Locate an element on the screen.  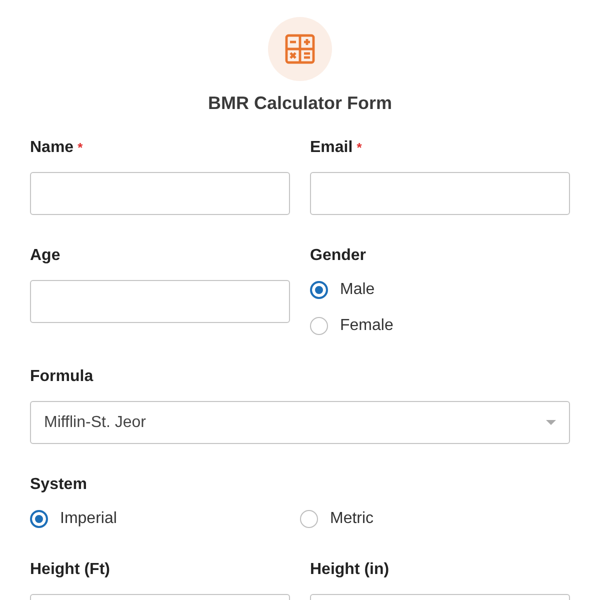
field-label: Height (in) is located at coordinates (350, 570).